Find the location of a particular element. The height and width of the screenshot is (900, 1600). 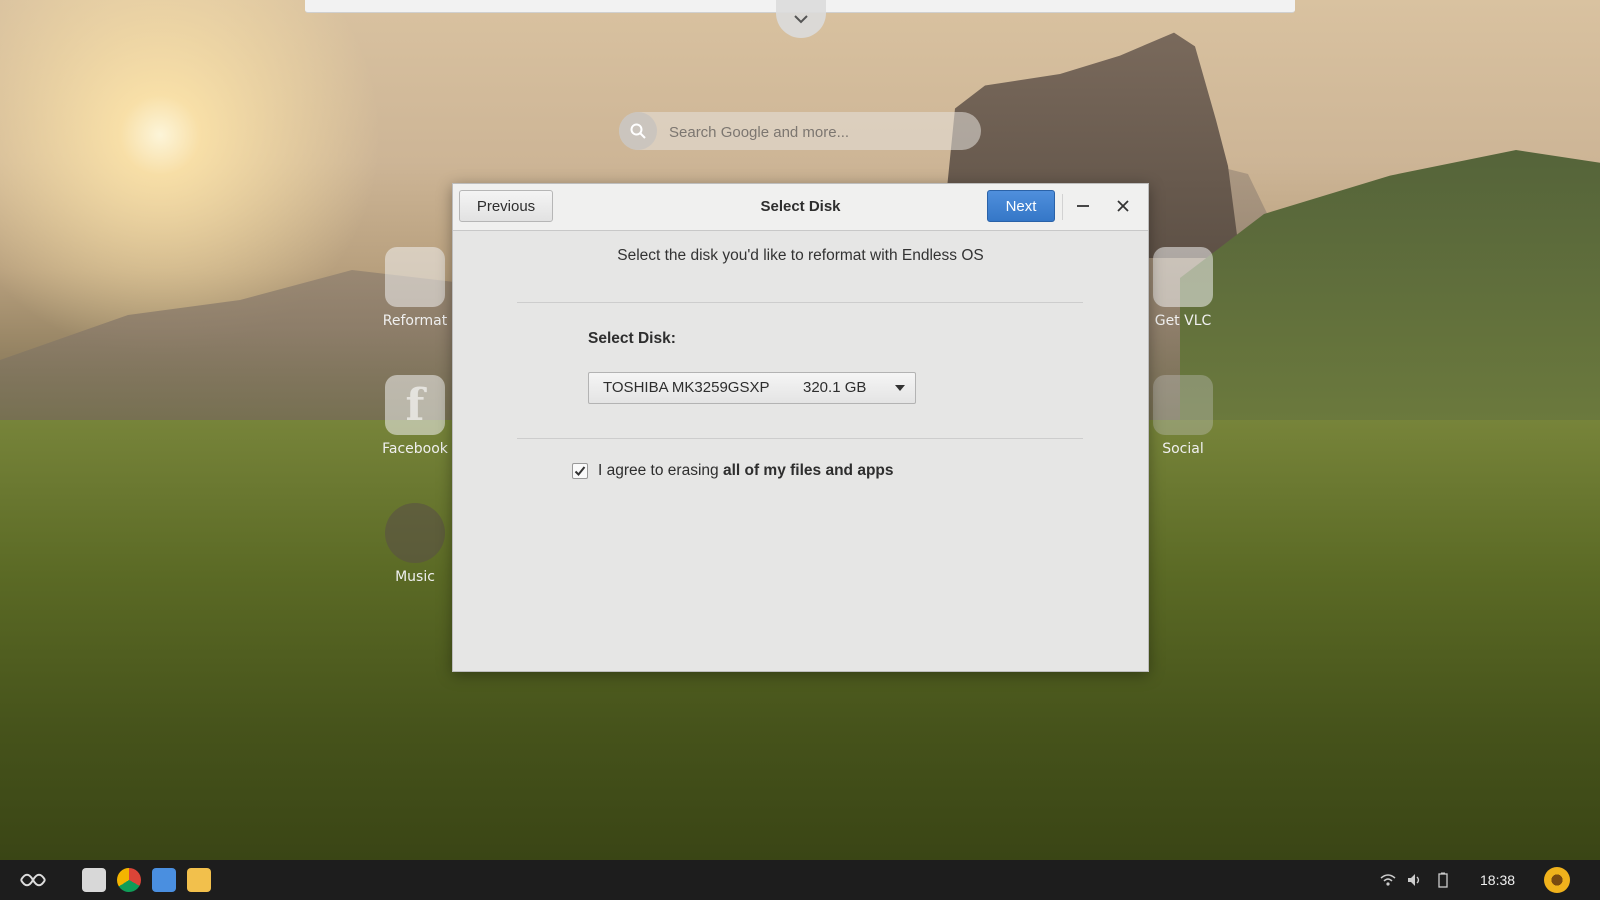

desktop-app-label: Reformat is located at coordinates (415, 321).